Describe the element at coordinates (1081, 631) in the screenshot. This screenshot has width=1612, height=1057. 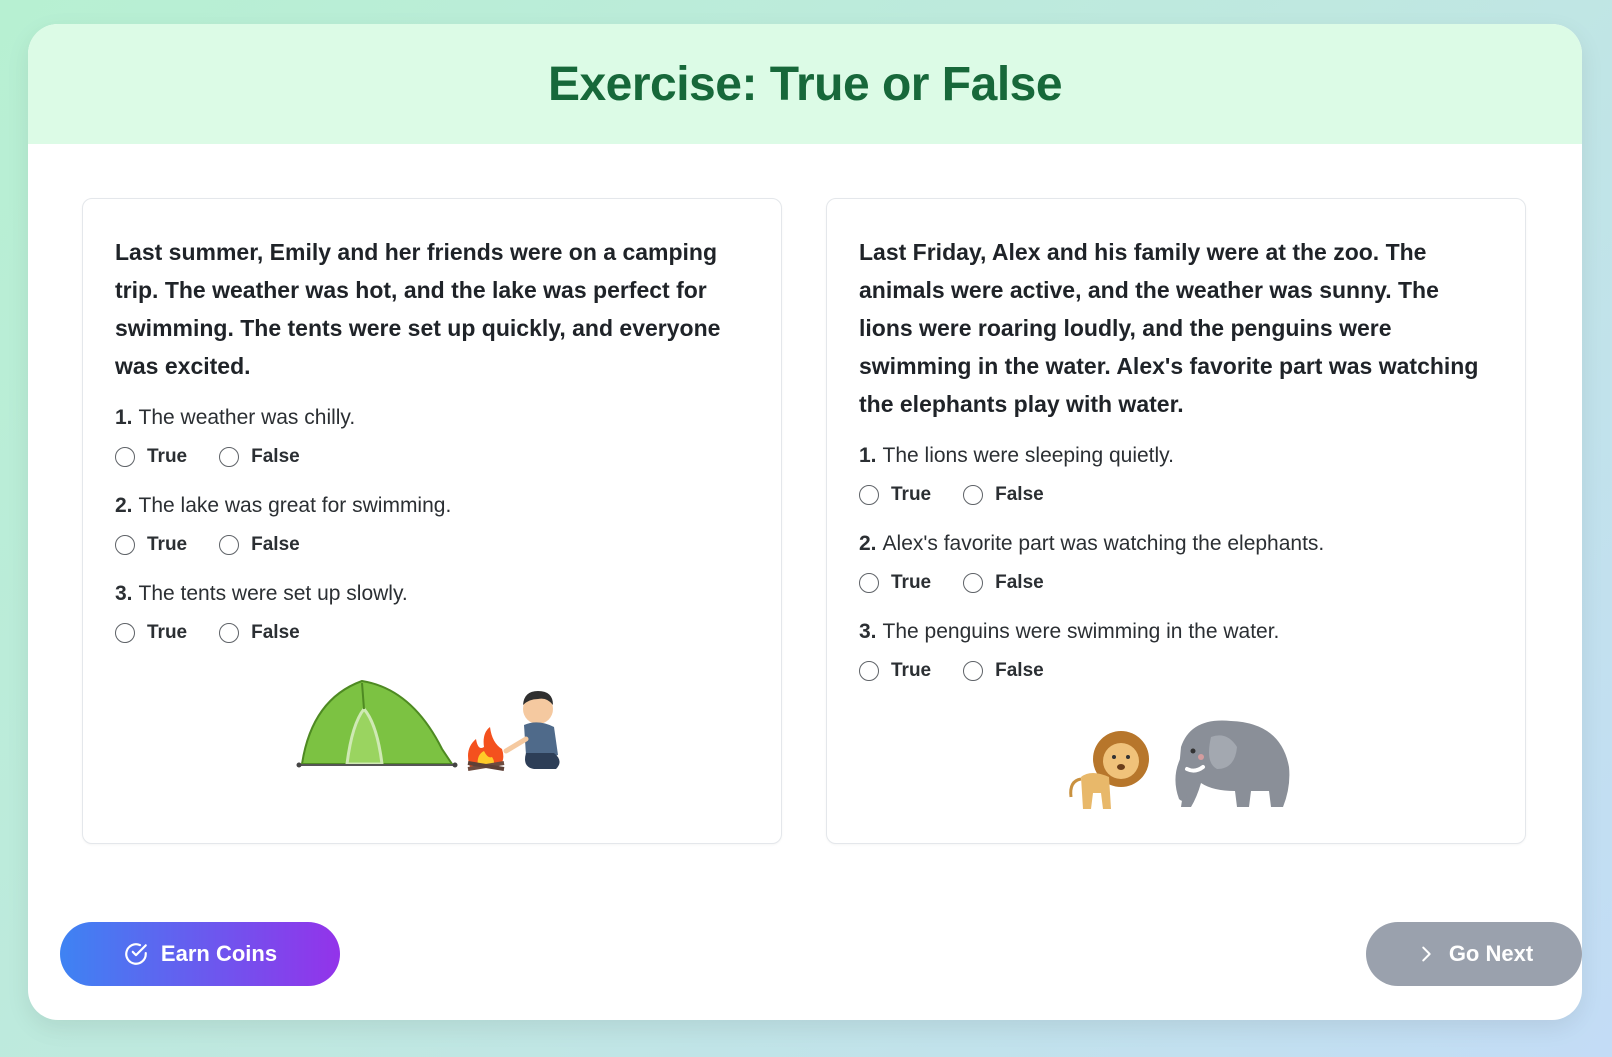
I see `question-text: The penguins were swimming in the water.` at that location.